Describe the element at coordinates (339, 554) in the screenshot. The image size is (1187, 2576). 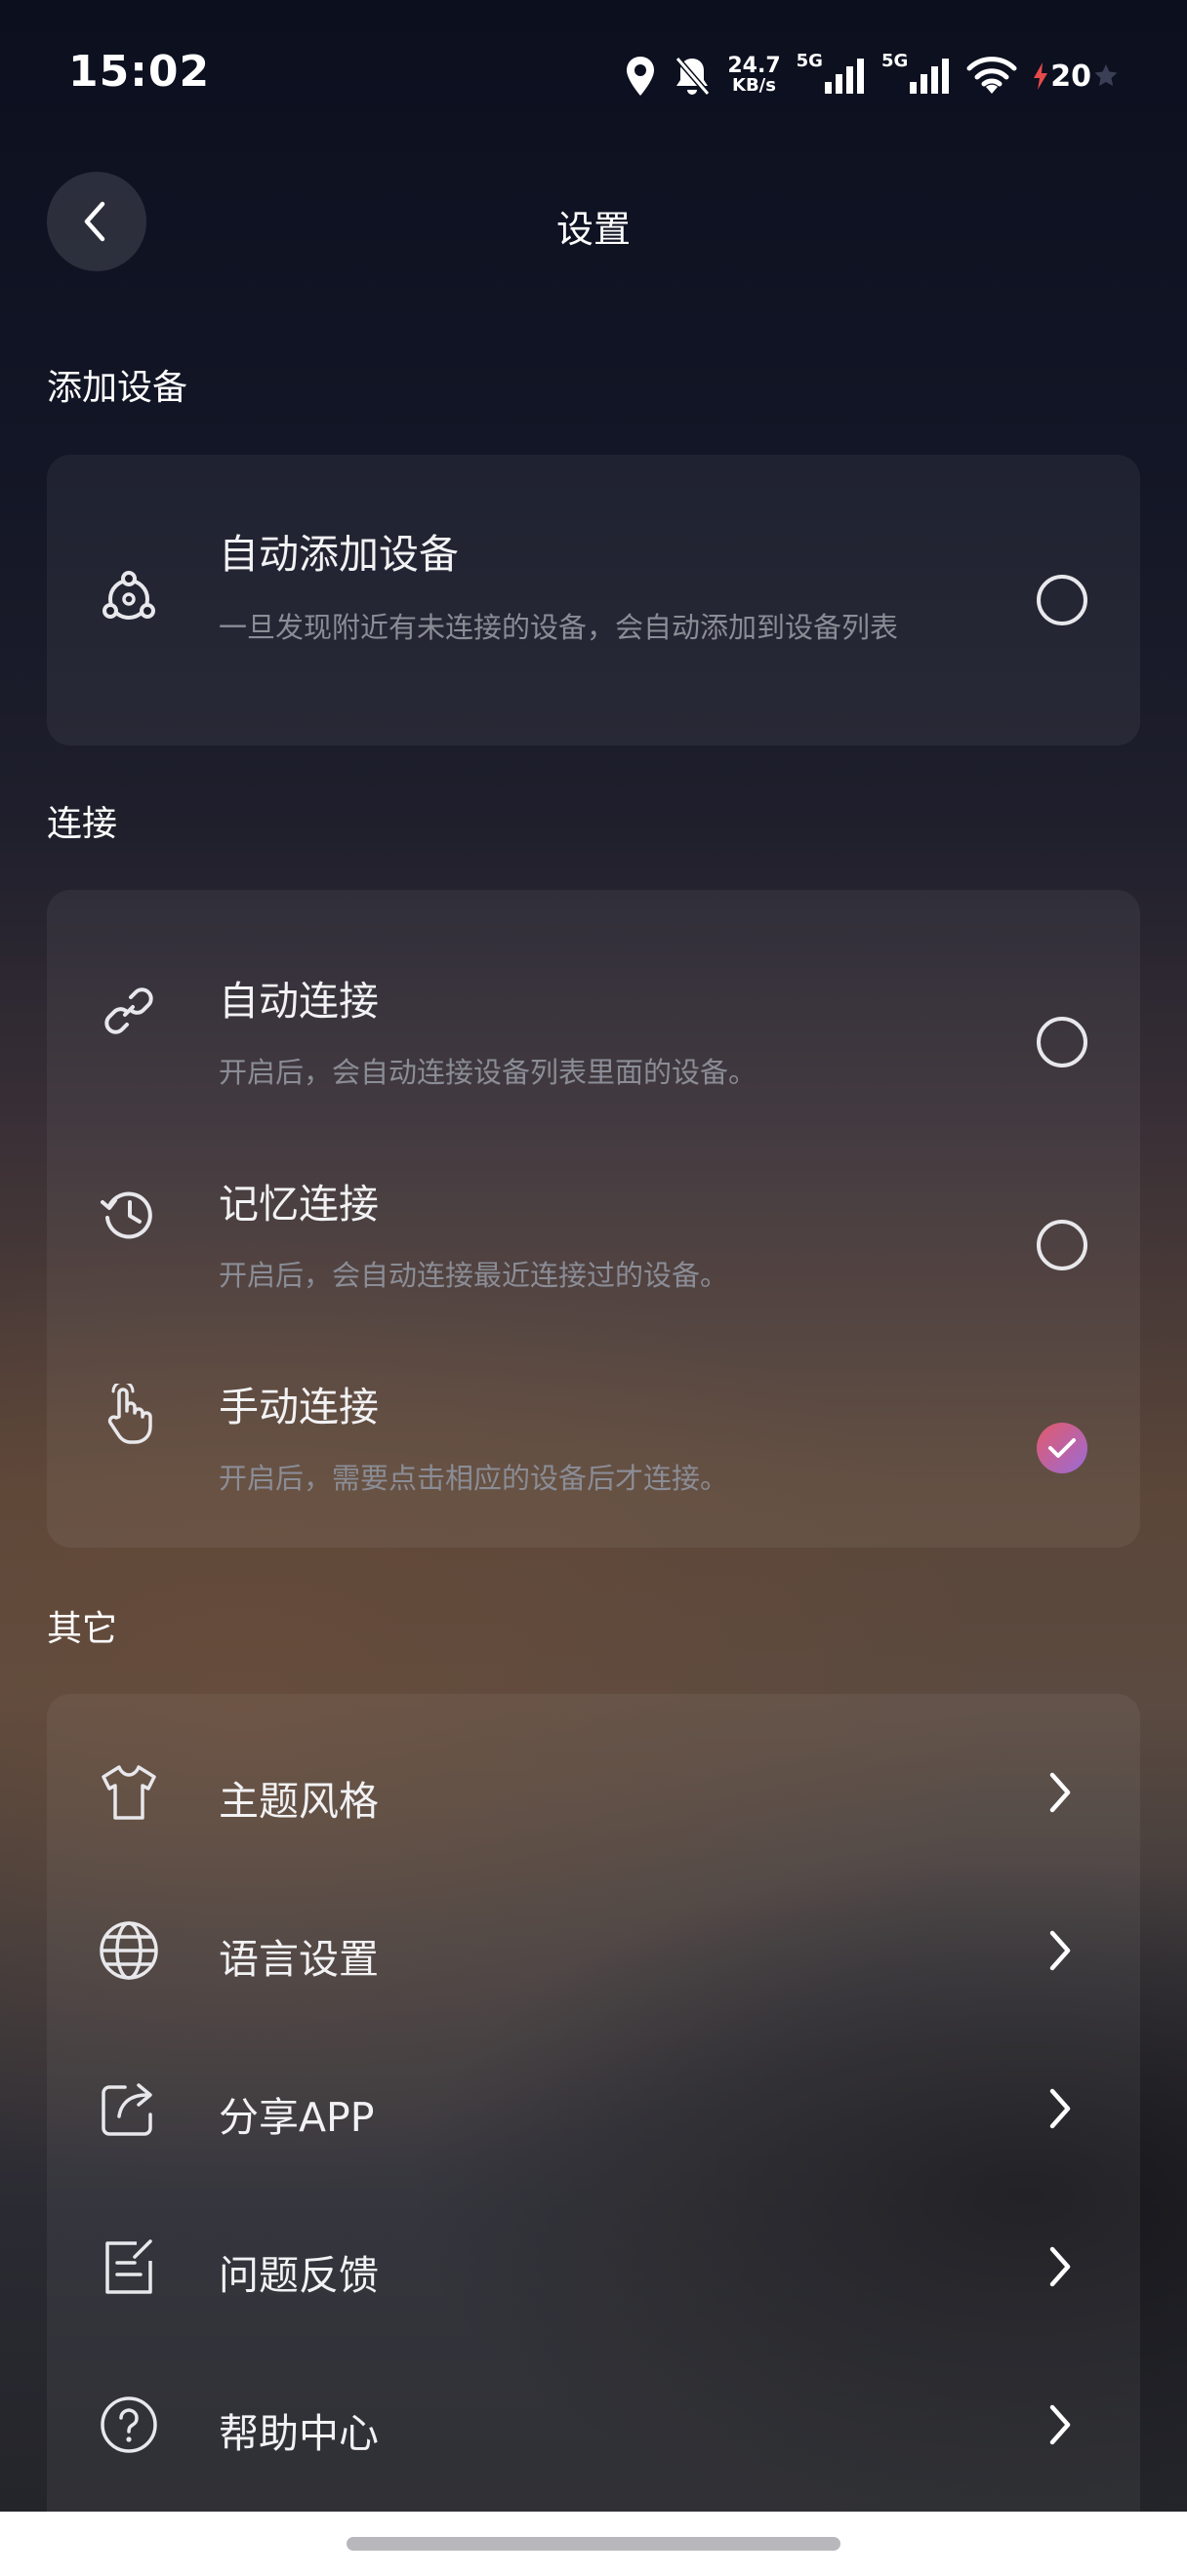
I see `setting-title: 自动添加设备` at that location.